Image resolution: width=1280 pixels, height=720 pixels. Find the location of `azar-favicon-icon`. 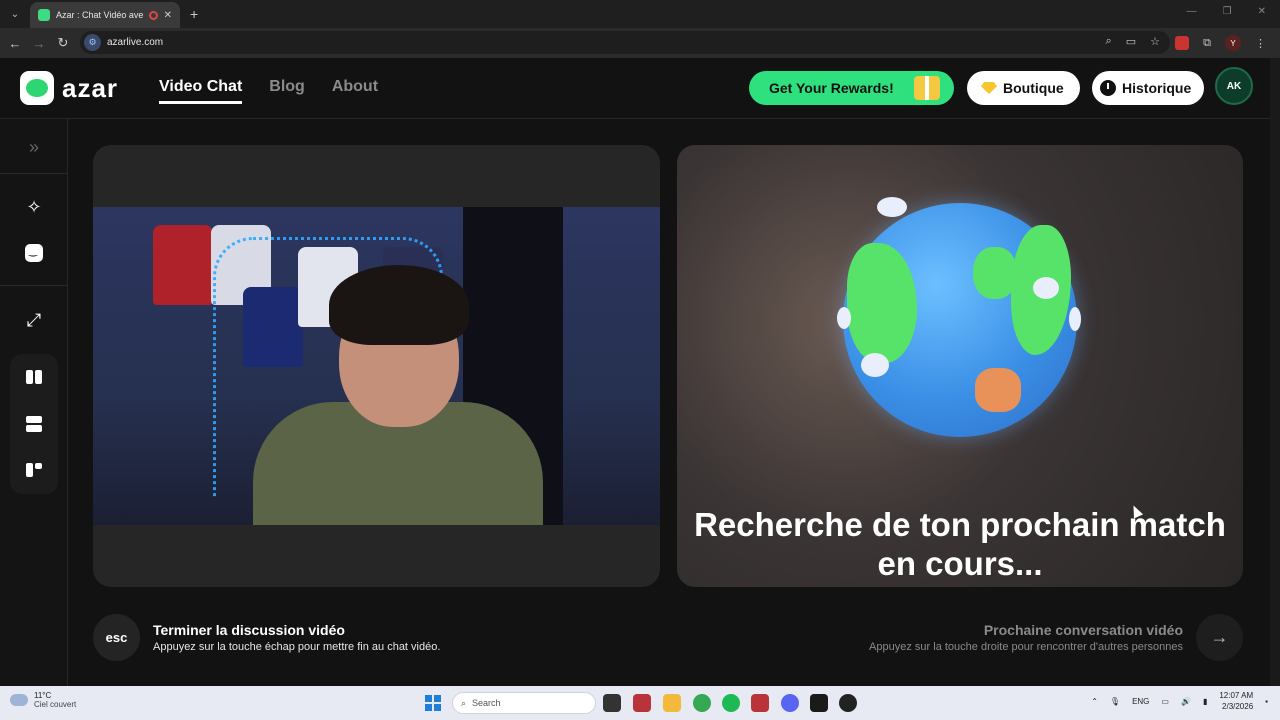

azar-favicon-icon is located at coordinates (44, 15).